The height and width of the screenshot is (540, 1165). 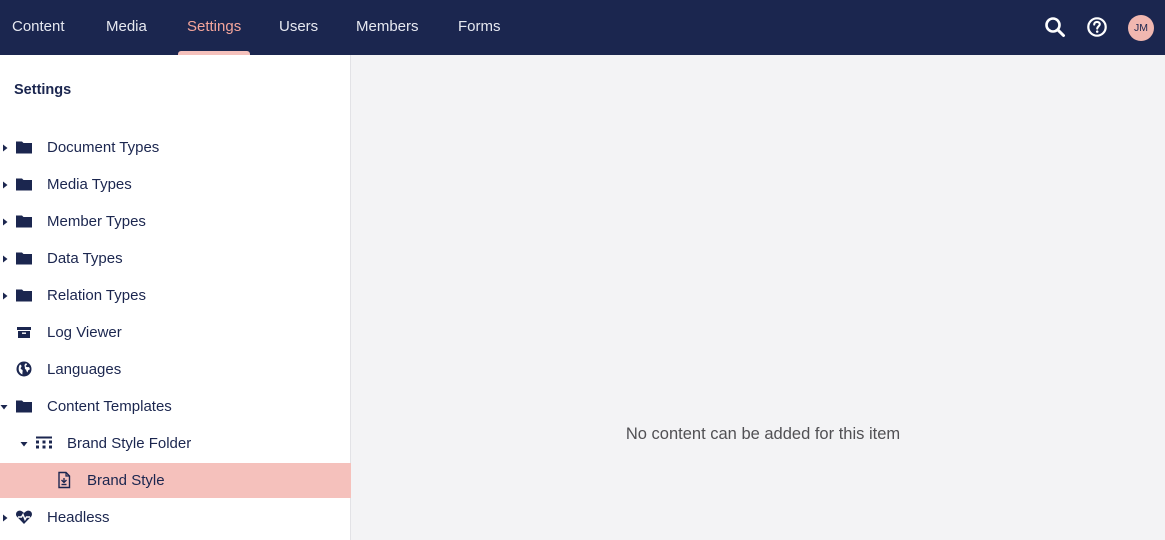 What do you see at coordinates (175, 147) in the screenshot?
I see `tree-item-document-types: Document Types` at bounding box center [175, 147].